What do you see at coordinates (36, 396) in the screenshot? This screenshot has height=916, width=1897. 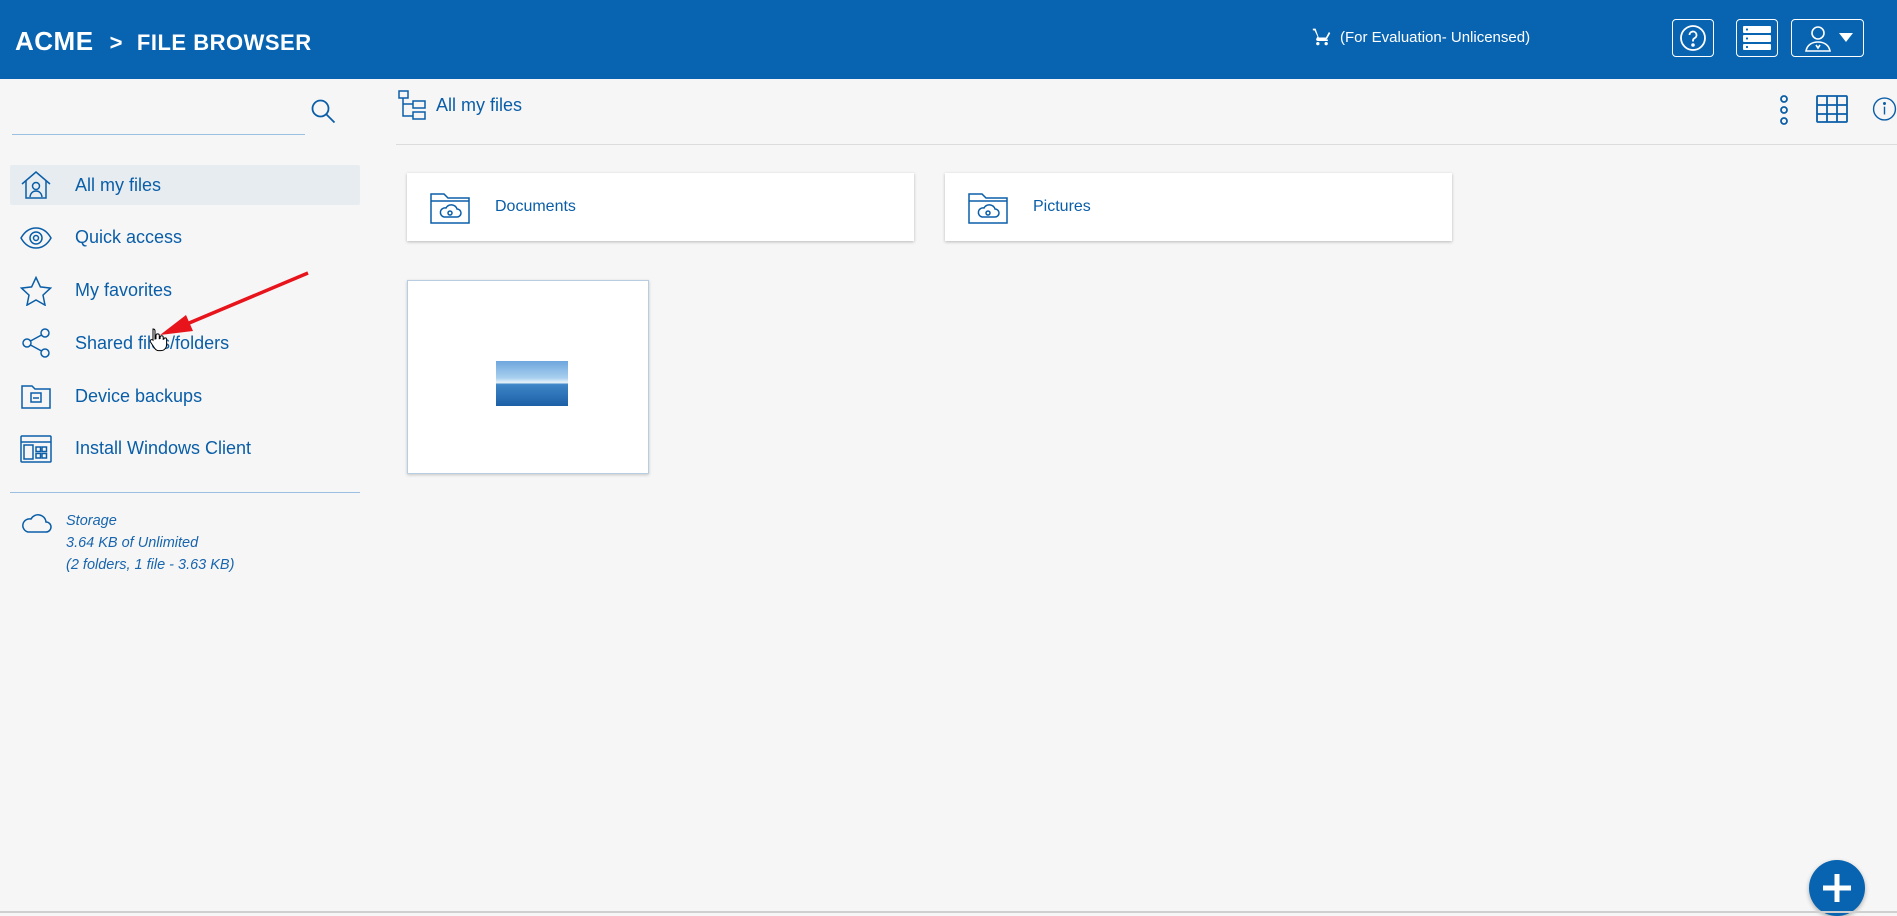 I see `backup-folder-icon` at bounding box center [36, 396].